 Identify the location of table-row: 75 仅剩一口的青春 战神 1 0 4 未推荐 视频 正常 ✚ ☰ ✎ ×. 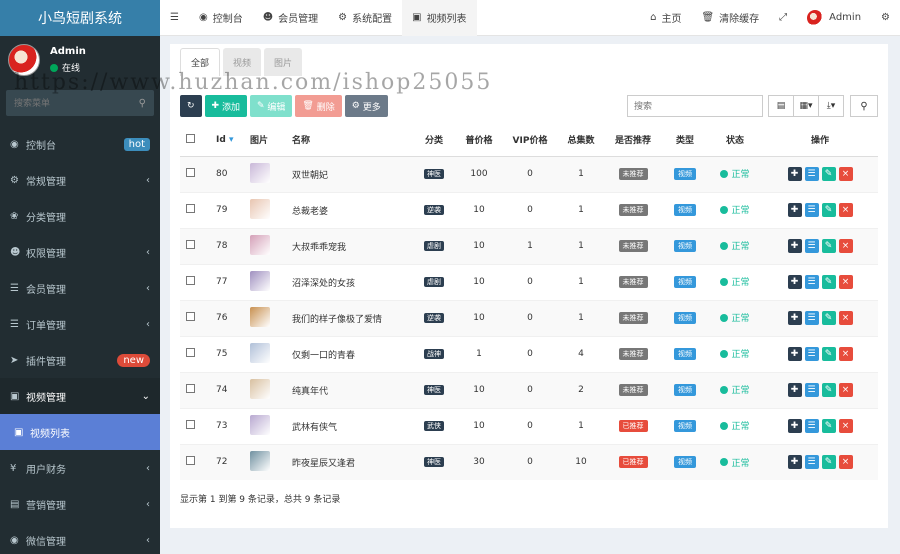
(529, 353).